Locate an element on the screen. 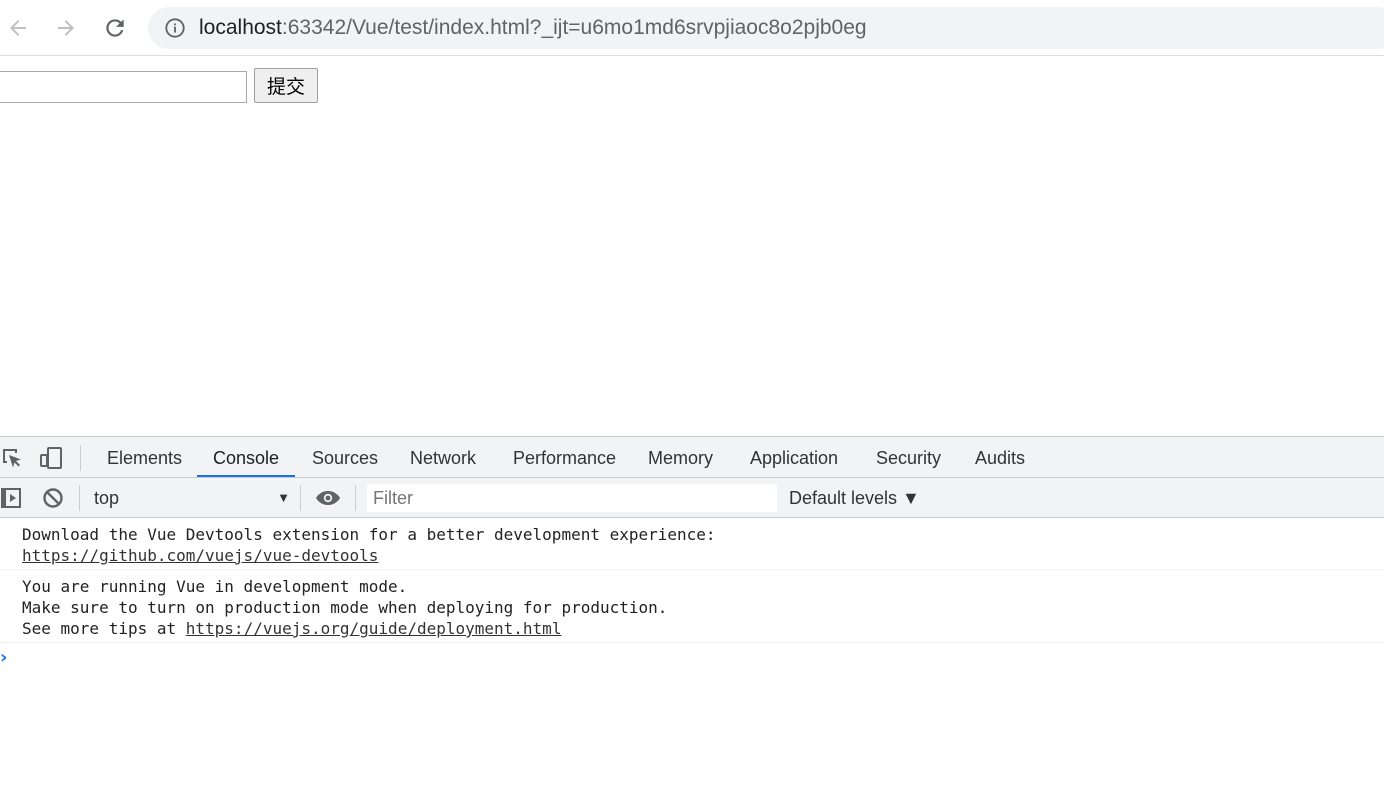 The height and width of the screenshot is (797, 1384). url-host: localhost is located at coordinates (240, 27).